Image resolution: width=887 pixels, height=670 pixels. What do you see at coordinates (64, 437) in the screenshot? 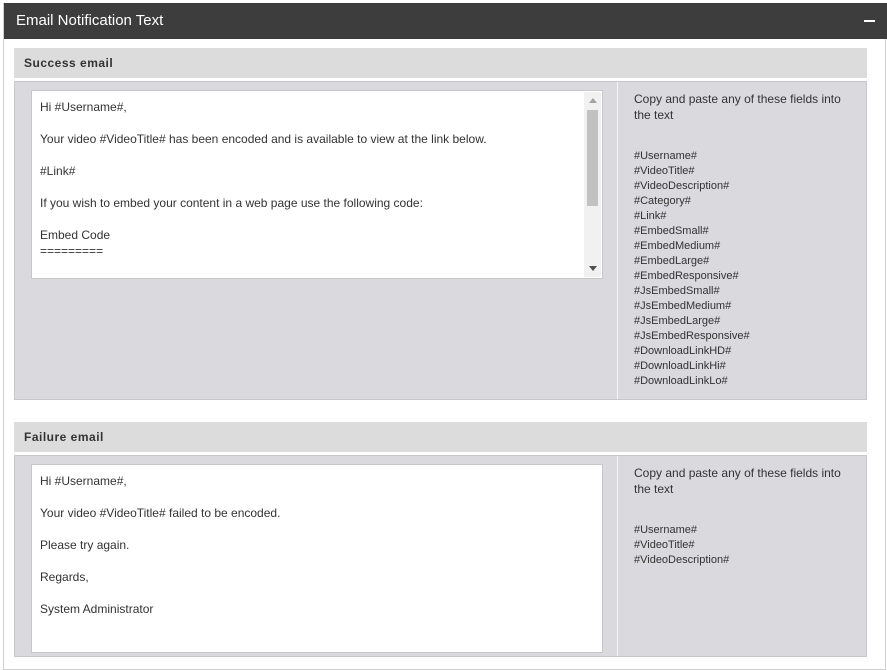
I see `failure-email-title: Failure email` at bounding box center [64, 437].